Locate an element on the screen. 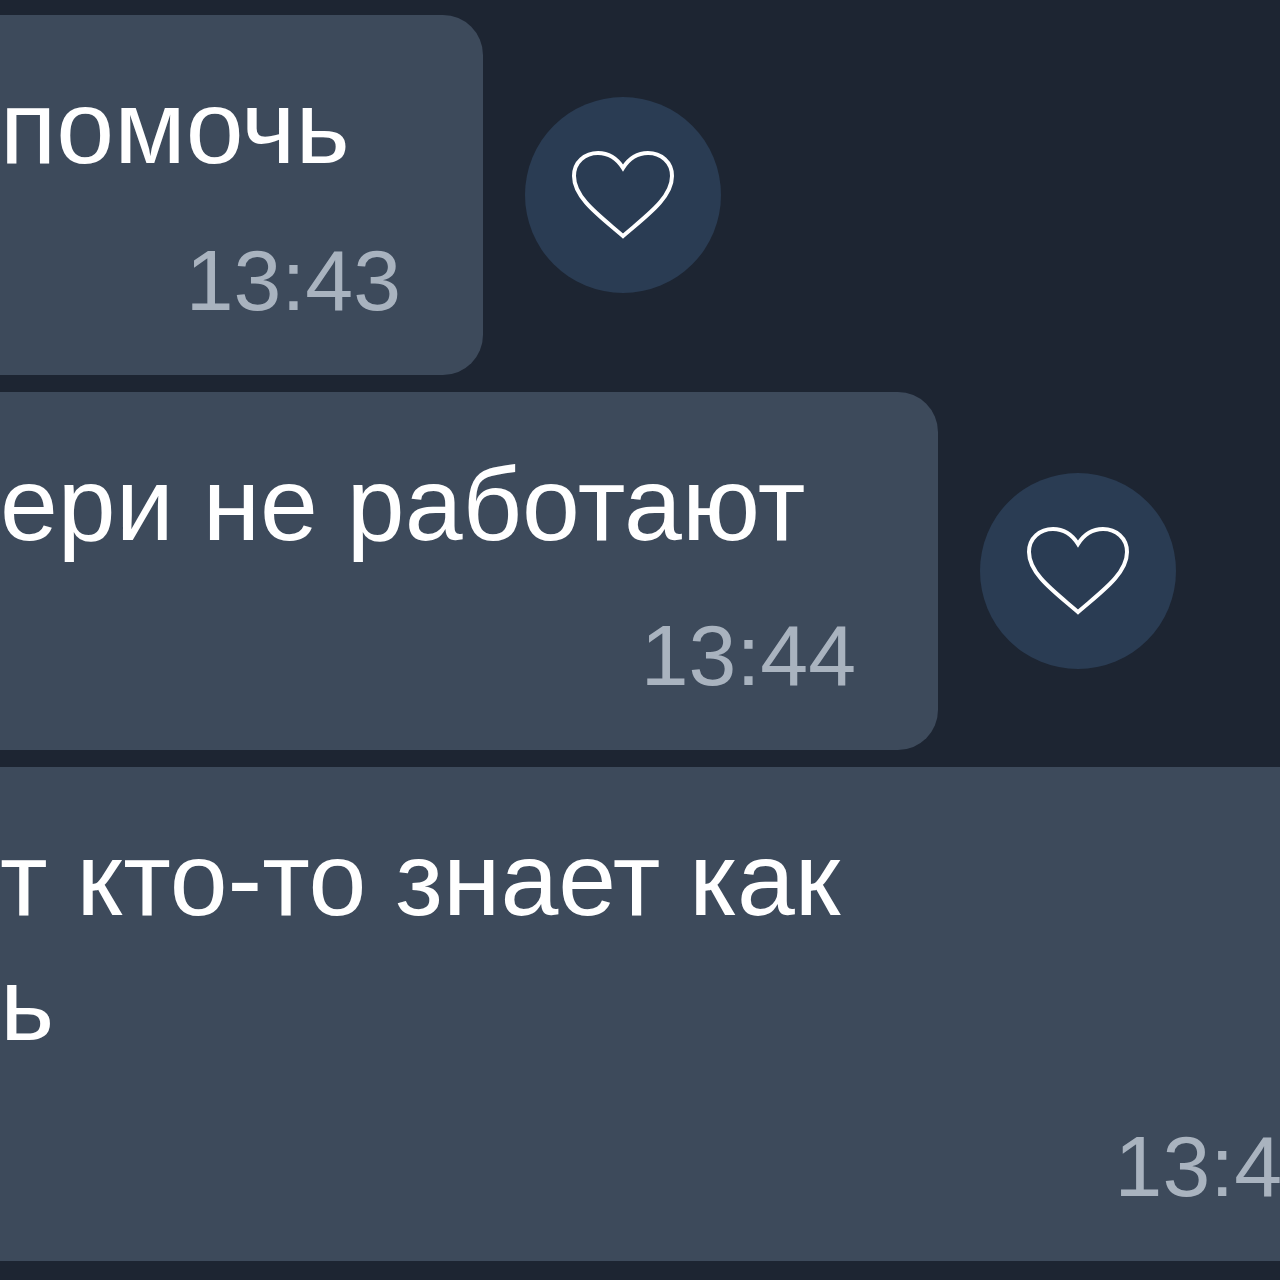 The width and height of the screenshot is (1280, 1280). message-time: 13:4 is located at coordinates (1197, 1166).